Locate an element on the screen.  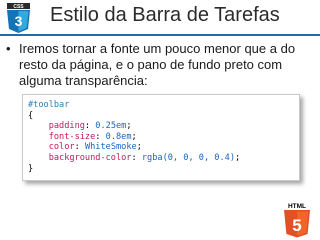
css3-logo-number: 3 is located at coordinates (19, 21).